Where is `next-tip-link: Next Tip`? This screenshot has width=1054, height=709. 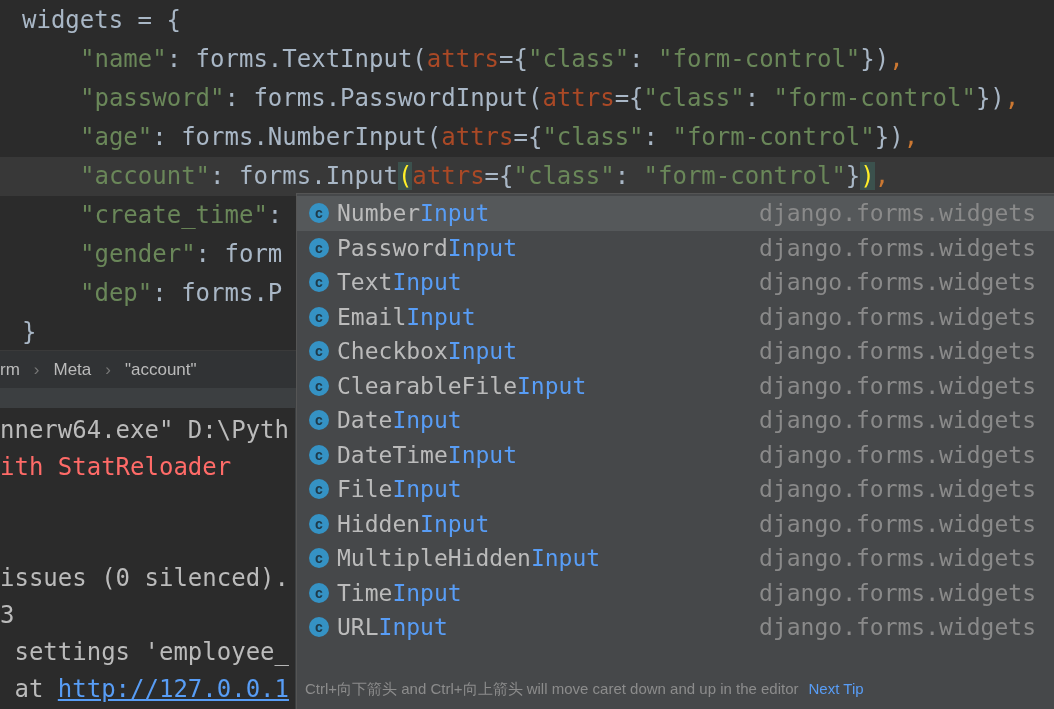
next-tip-link: Next Tip is located at coordinates (836, 689).